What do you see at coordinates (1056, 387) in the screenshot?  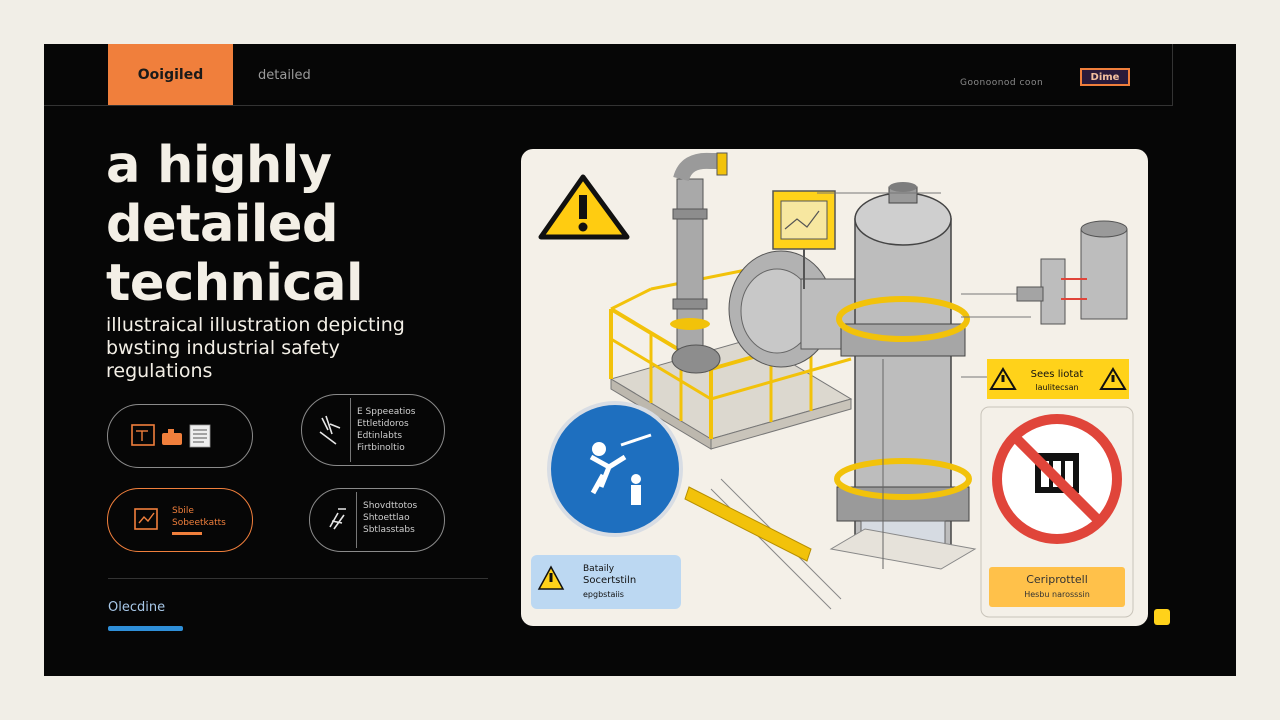 I see `warning-label-subtext: laulitecsan` at bounding box center [1056, 387].